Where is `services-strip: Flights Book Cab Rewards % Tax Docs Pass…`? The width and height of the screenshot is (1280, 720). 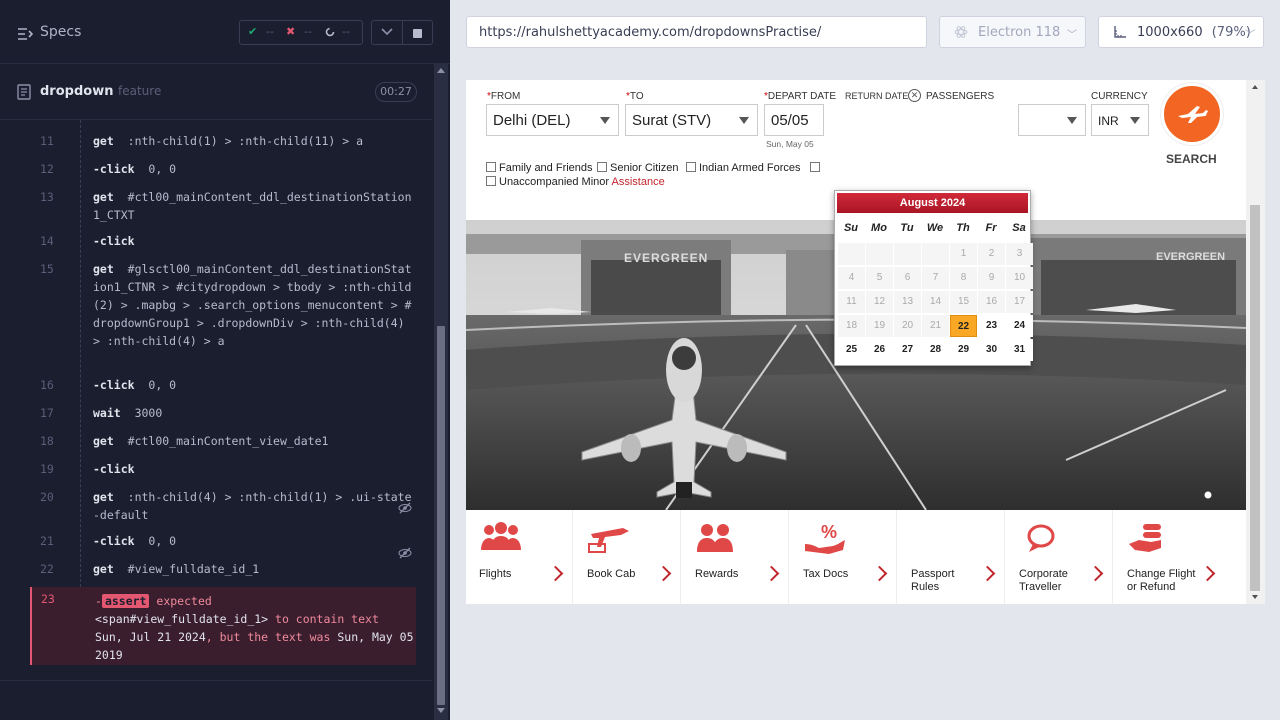
services-strip: Flights Book Cab Rewards % Tax Docs Pass… is located at coordinates (856, 557).